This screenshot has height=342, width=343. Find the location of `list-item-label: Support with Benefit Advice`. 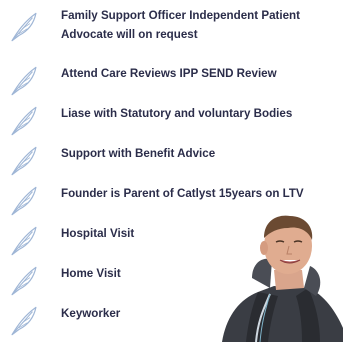

list-item-label: Support with Benefit Advice is located at coordinates (138, 153).